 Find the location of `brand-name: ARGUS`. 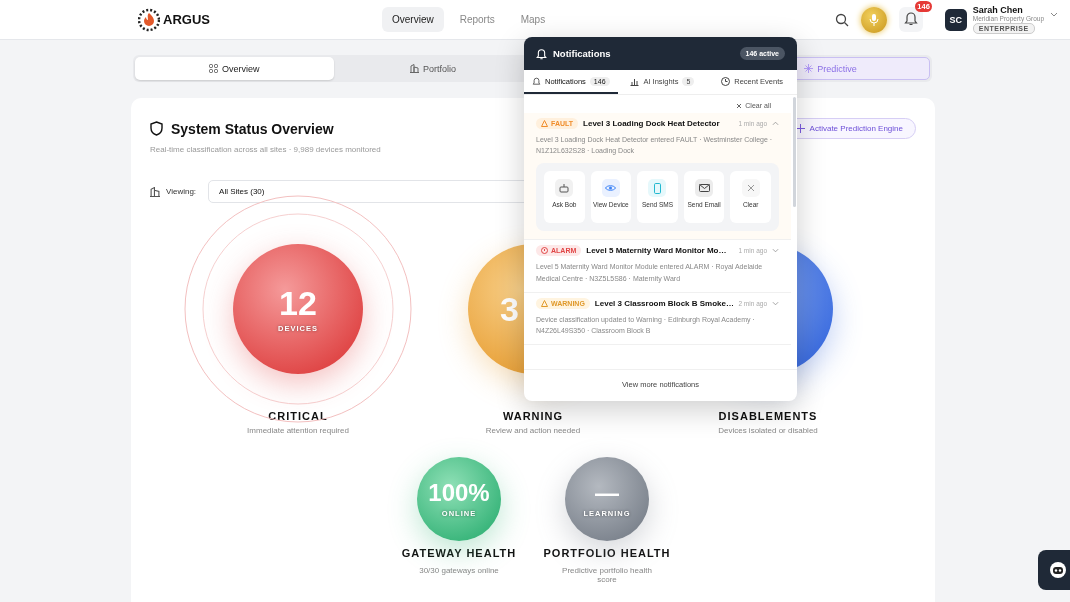

brand-name: ARGUS is located at coordinates (186, 19).